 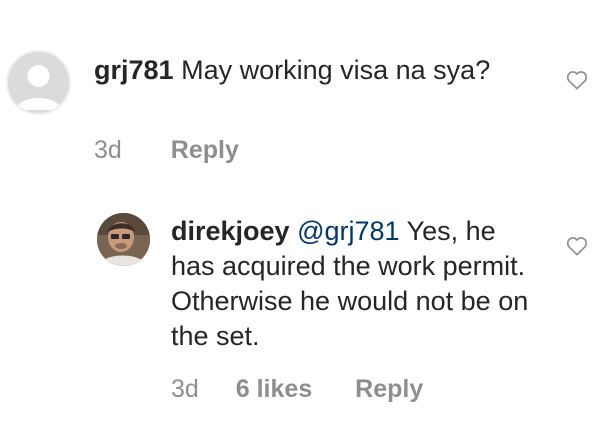 What do you see at coordinates (336, 70) in the screenshot?
I see `comment-text: May working visa na sya?` at bounding box center [336, 70].